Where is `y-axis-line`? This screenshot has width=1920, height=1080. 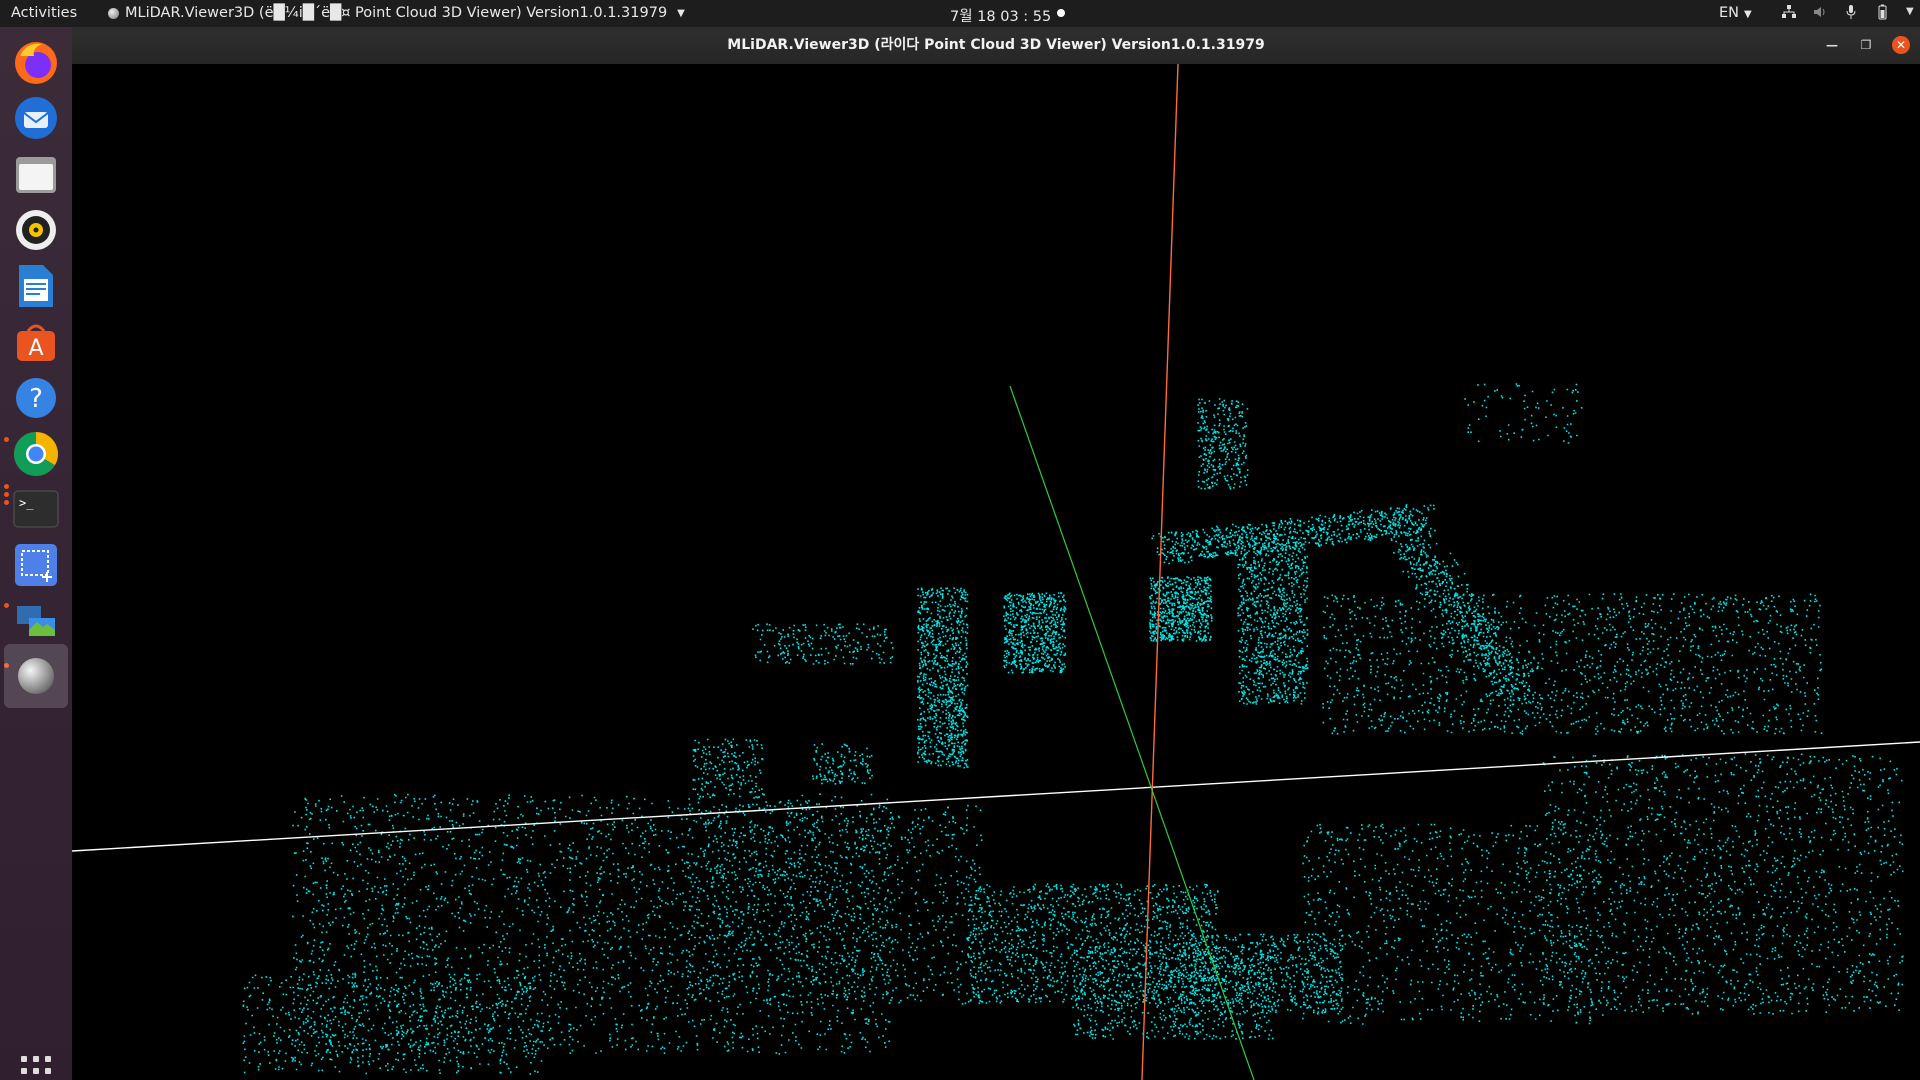 y-axis-line is located at coordinates (1132, 732).